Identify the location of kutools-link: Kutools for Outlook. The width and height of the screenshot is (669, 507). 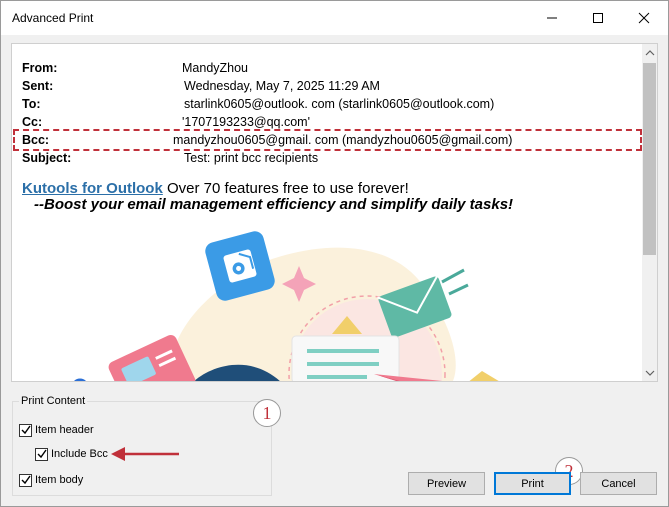
(92, 188).